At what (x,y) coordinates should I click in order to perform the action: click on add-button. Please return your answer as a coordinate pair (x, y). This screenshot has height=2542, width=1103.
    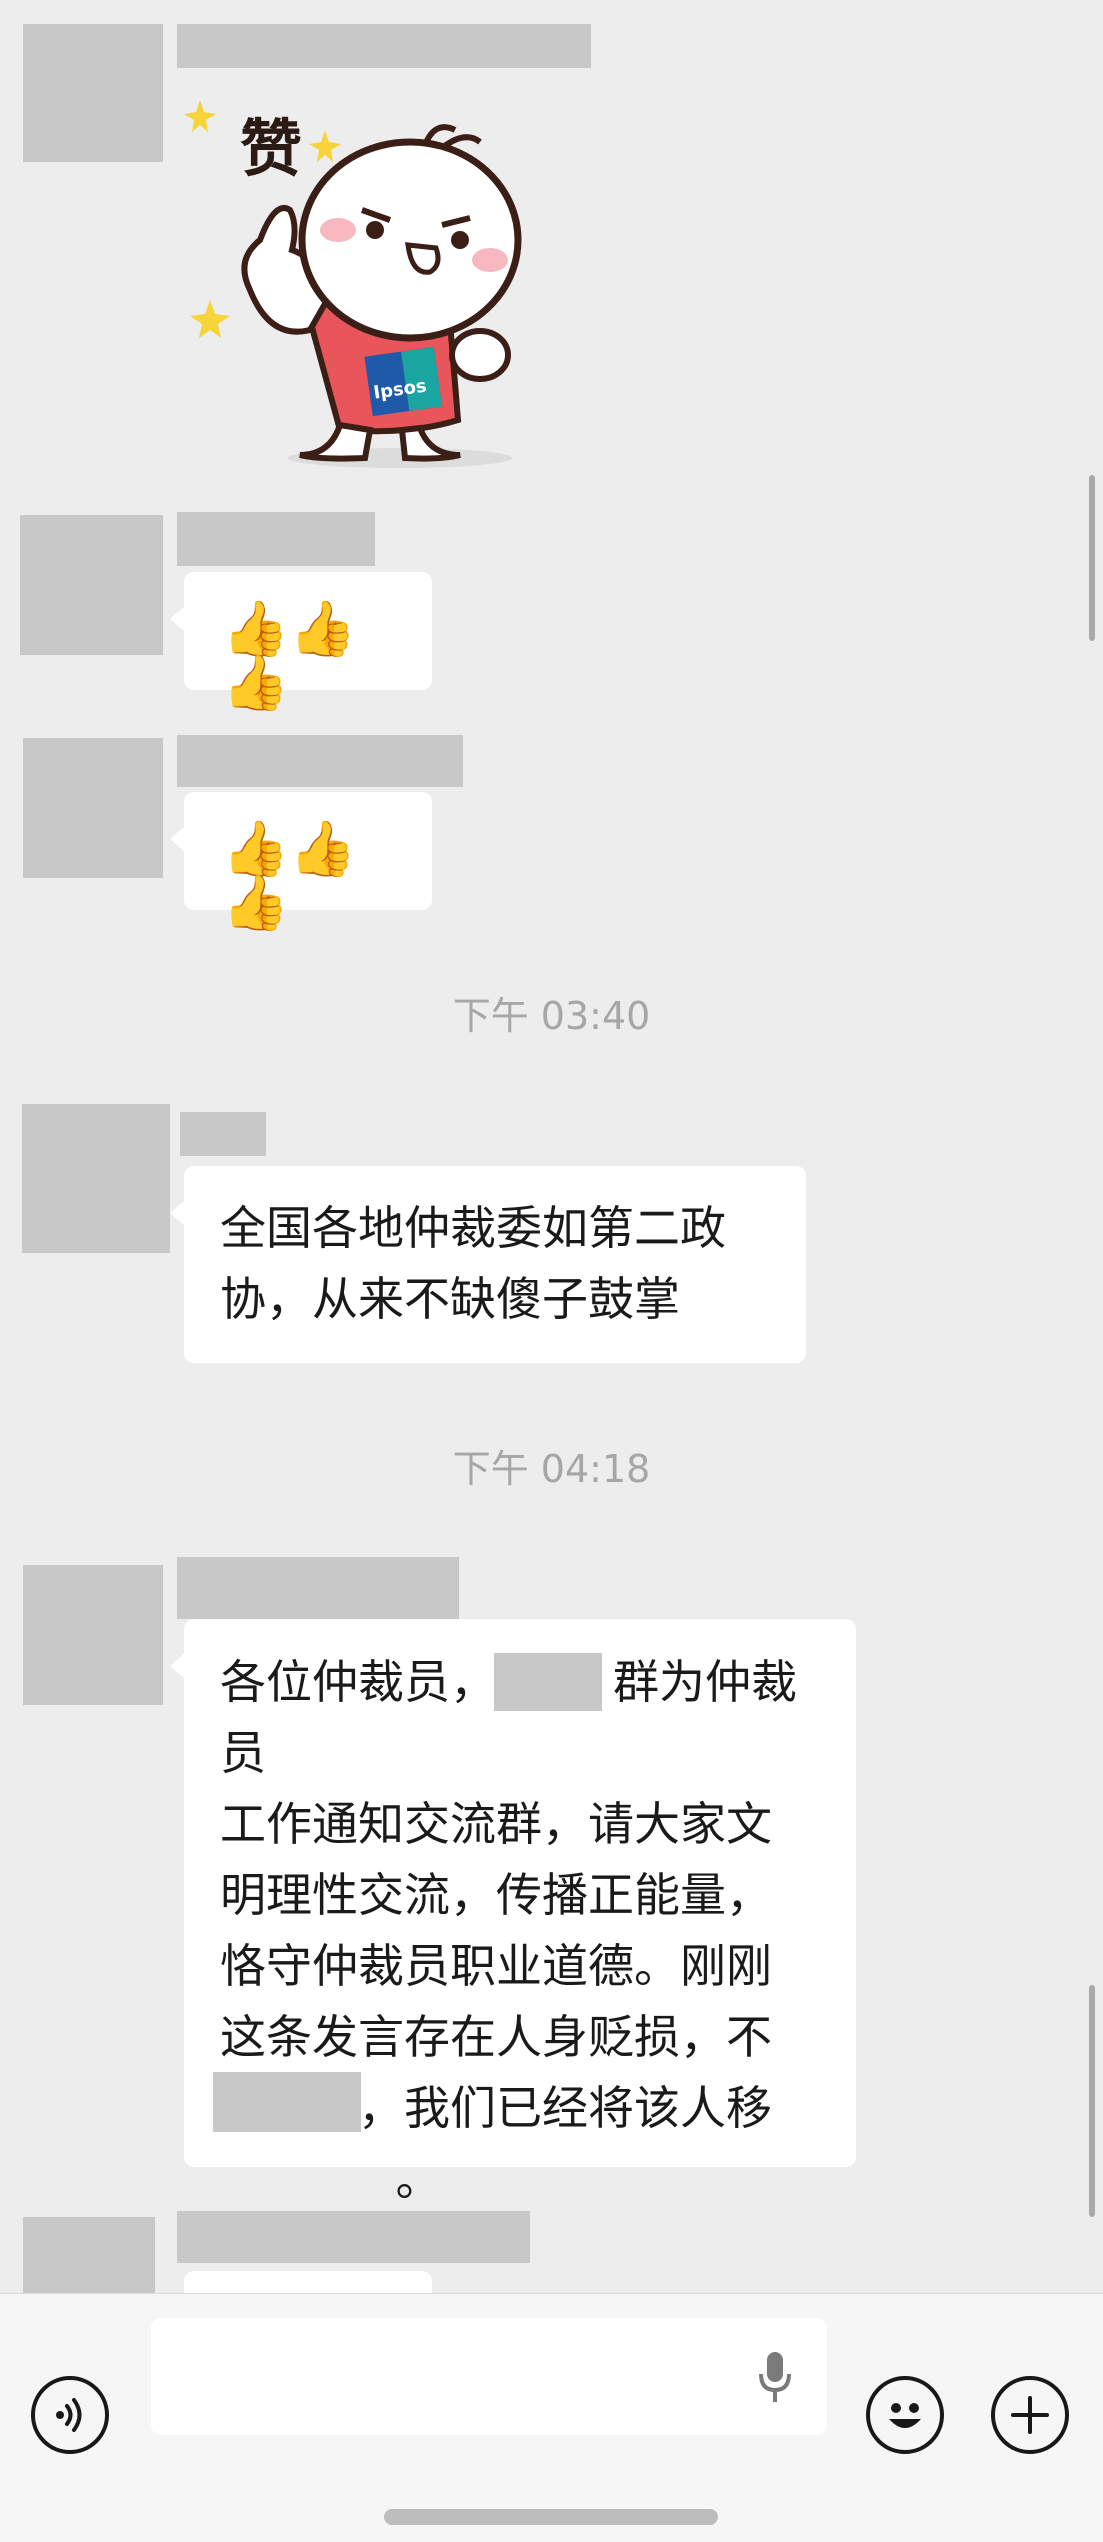
    Looking at the image, I should click on (1030, 2415).